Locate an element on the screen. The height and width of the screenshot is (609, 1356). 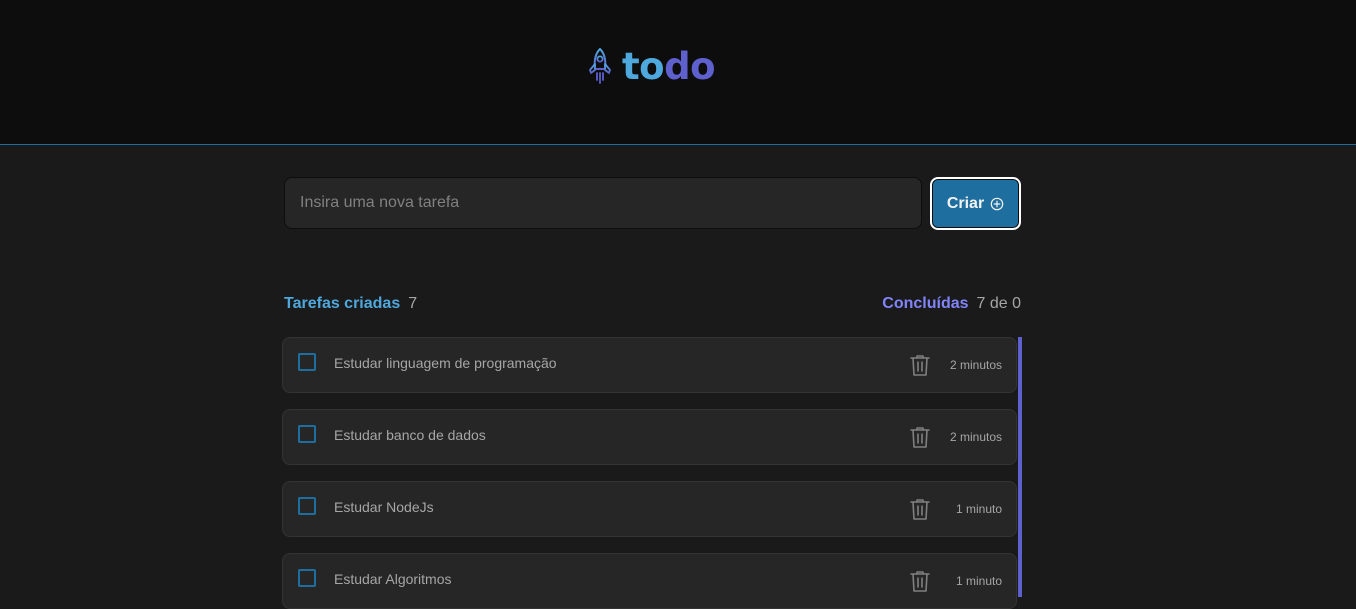
new-task-form: Criar is located at coordinates (652, 203).